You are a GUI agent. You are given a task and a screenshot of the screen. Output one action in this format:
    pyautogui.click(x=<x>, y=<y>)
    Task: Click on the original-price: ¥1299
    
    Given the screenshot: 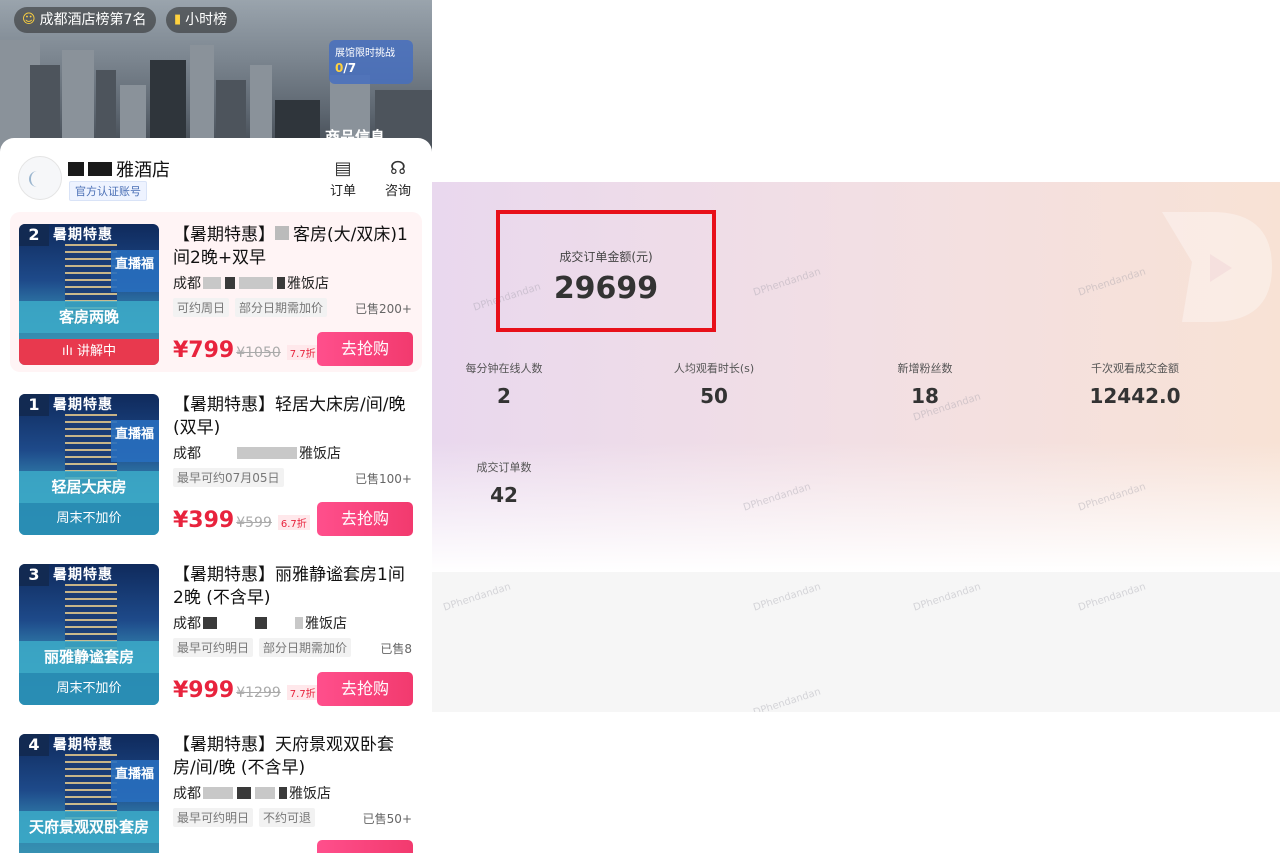 What is the action you would take?
    pyautogui.click(x=258, y=693)
    